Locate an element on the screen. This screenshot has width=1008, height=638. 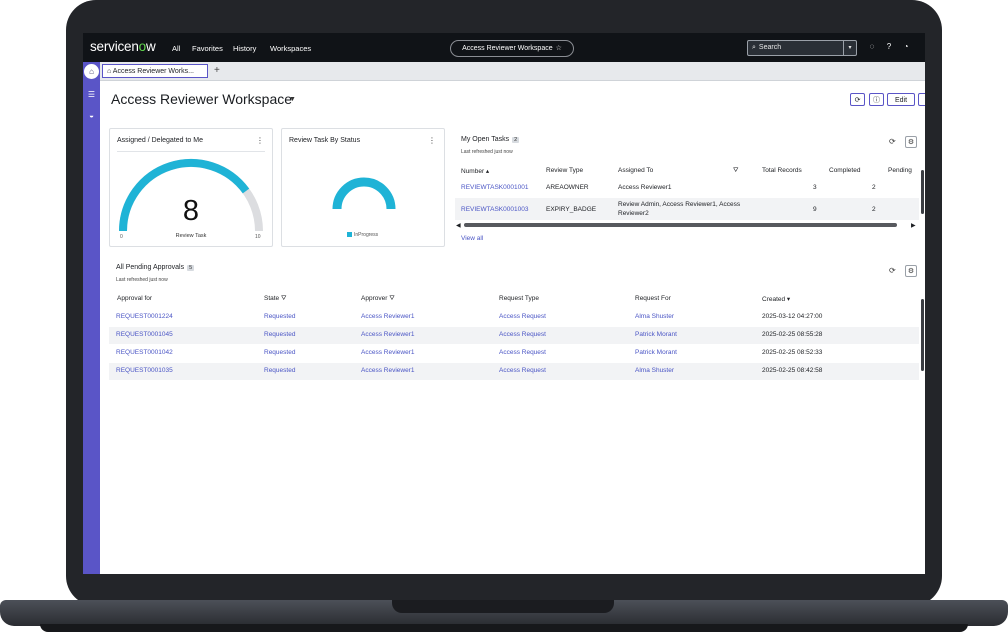
help-icon: ? is located at coordinates (889, 47).